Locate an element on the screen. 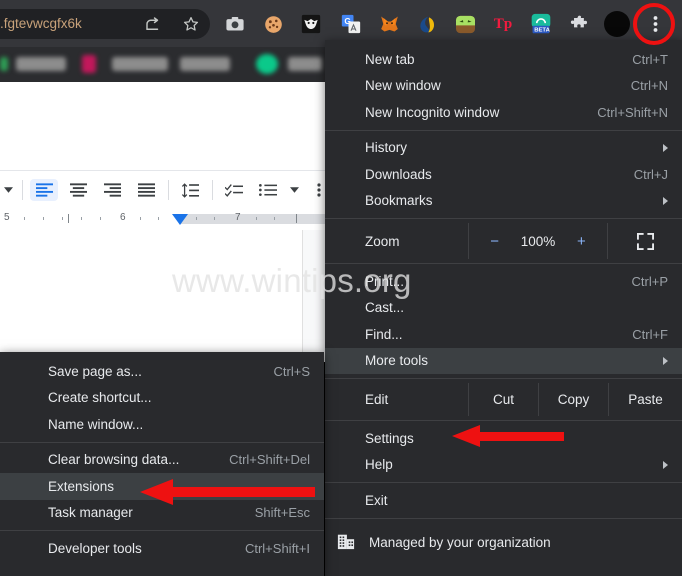 Image resolution: width=682 pixels, height=576 pixels. document-body is located at coordinates (162, 296).